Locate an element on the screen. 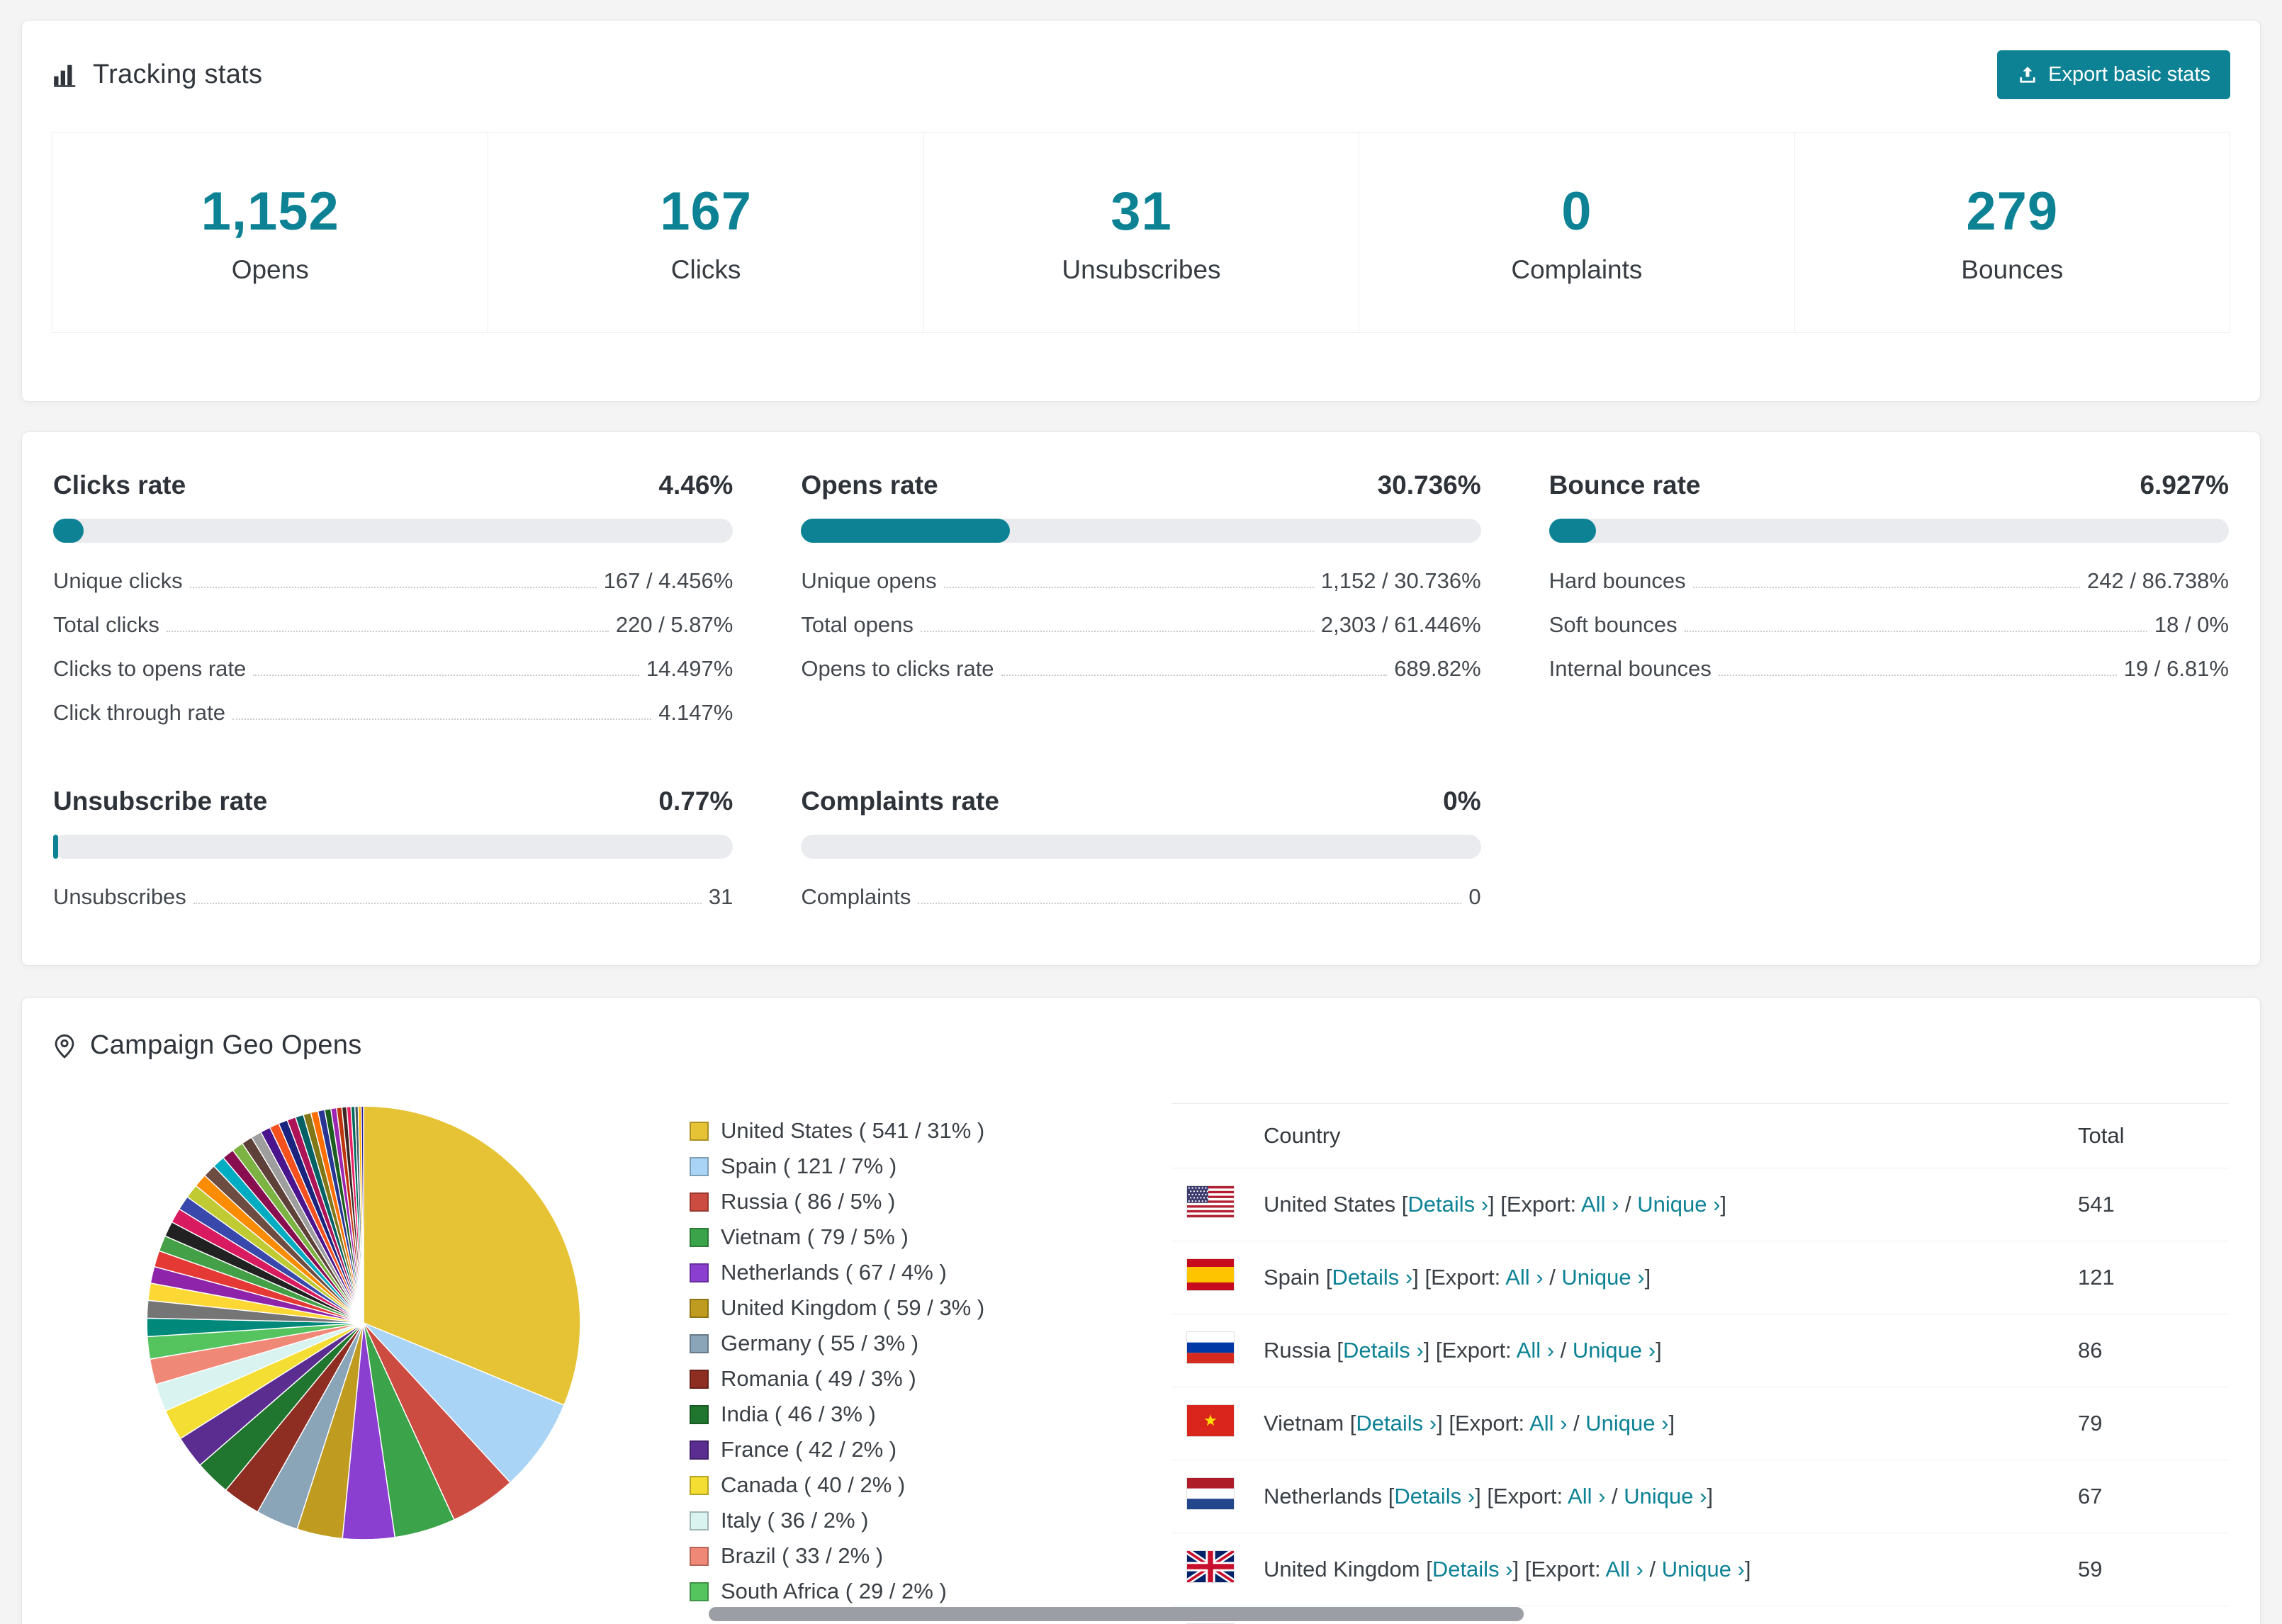 This screenshot has width=2282, height=1624. rate-row-value: 1,152 / 30.736% is located at coordinates (1400, 581).